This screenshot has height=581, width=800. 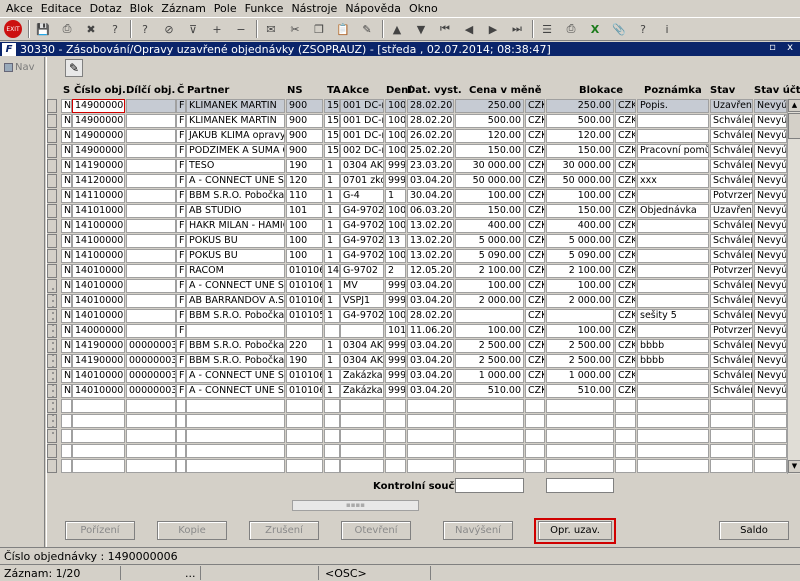 I want to click on copy-icon: ❐, so click(x=319, y=29).